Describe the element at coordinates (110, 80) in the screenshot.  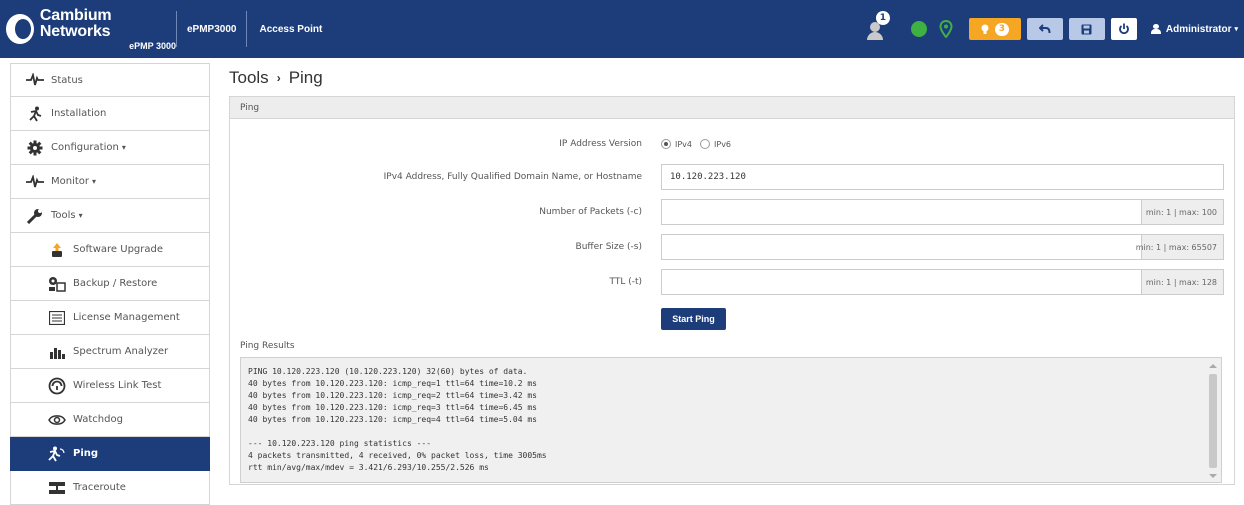
I see `sidebar-item-status: Status` at that location.